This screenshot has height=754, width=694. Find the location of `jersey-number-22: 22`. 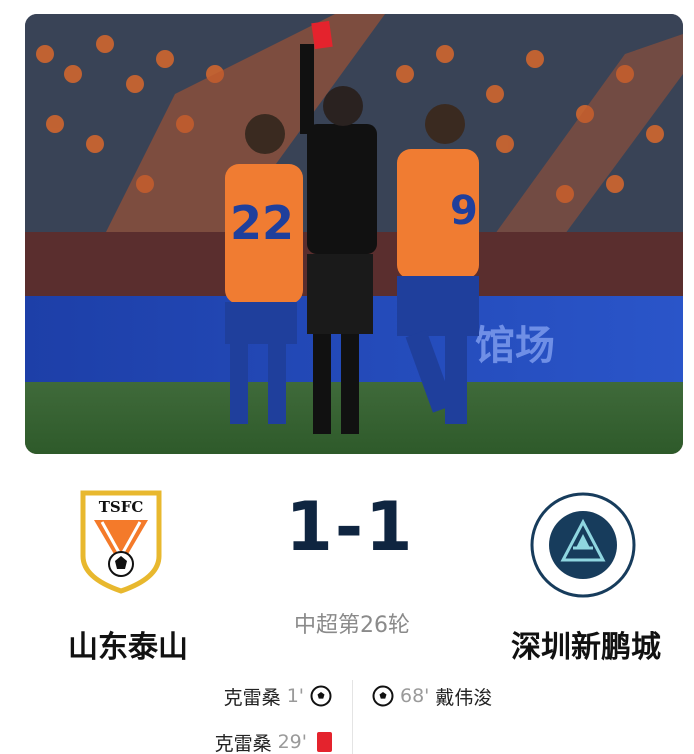

jersey-number-22: 22 is located at coordinates (262, 223).